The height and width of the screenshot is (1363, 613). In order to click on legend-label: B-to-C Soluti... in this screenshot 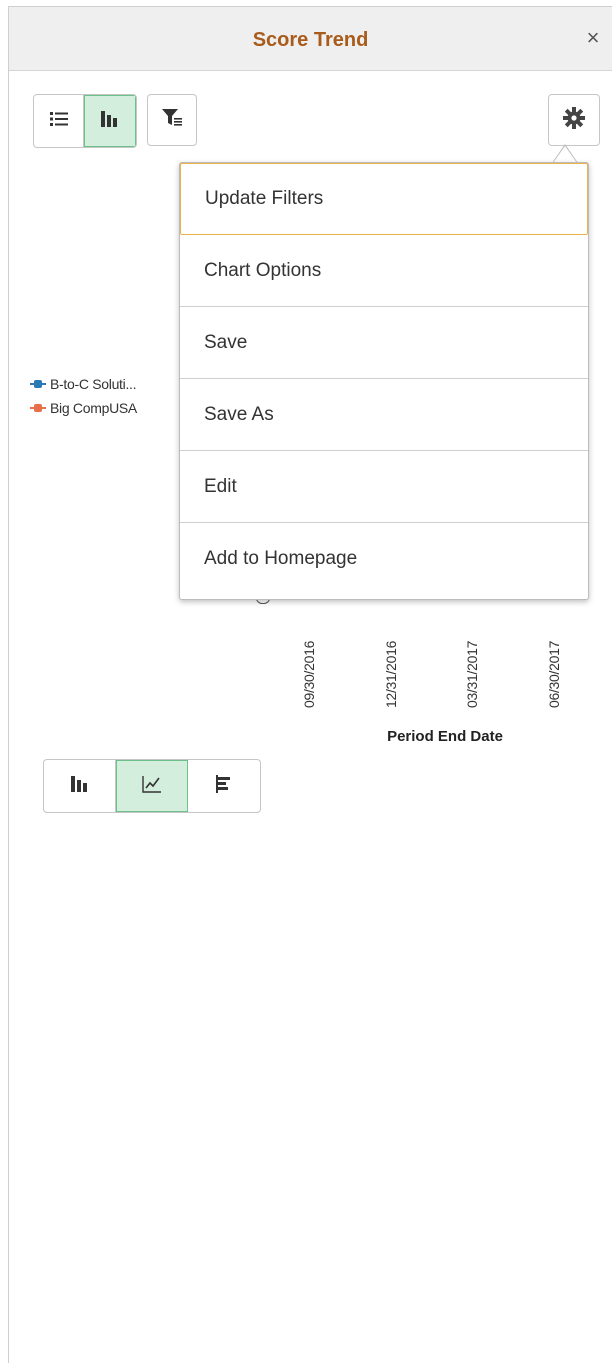, I will do `click(93, 384)`.